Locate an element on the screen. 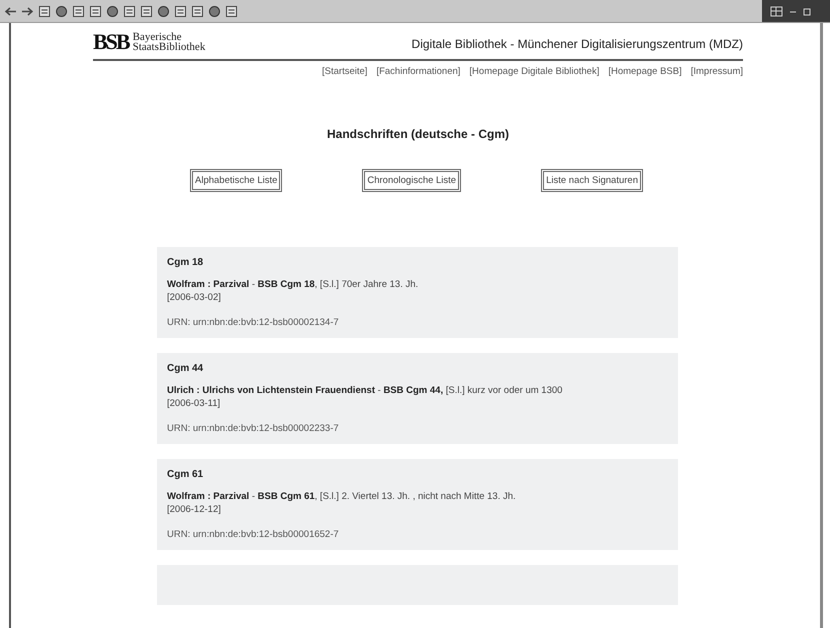 Image resolution: width=830 pixels, height=628 pixels. nav-link: [Homepage Digitale Bibliothek] is located at coordinates (534, 71).